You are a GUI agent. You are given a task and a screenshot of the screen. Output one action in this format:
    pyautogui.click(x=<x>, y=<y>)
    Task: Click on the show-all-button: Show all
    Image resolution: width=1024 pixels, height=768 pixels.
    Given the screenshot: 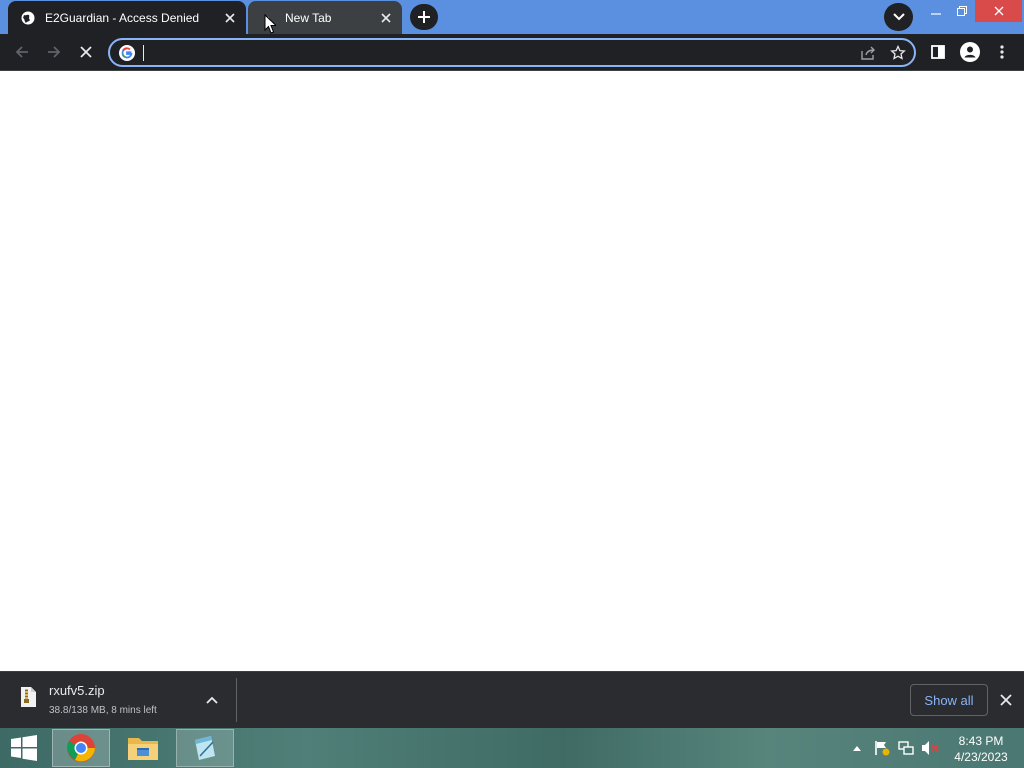 What is the action you would take?
    pyautogui.click(x=949, y=700)
    